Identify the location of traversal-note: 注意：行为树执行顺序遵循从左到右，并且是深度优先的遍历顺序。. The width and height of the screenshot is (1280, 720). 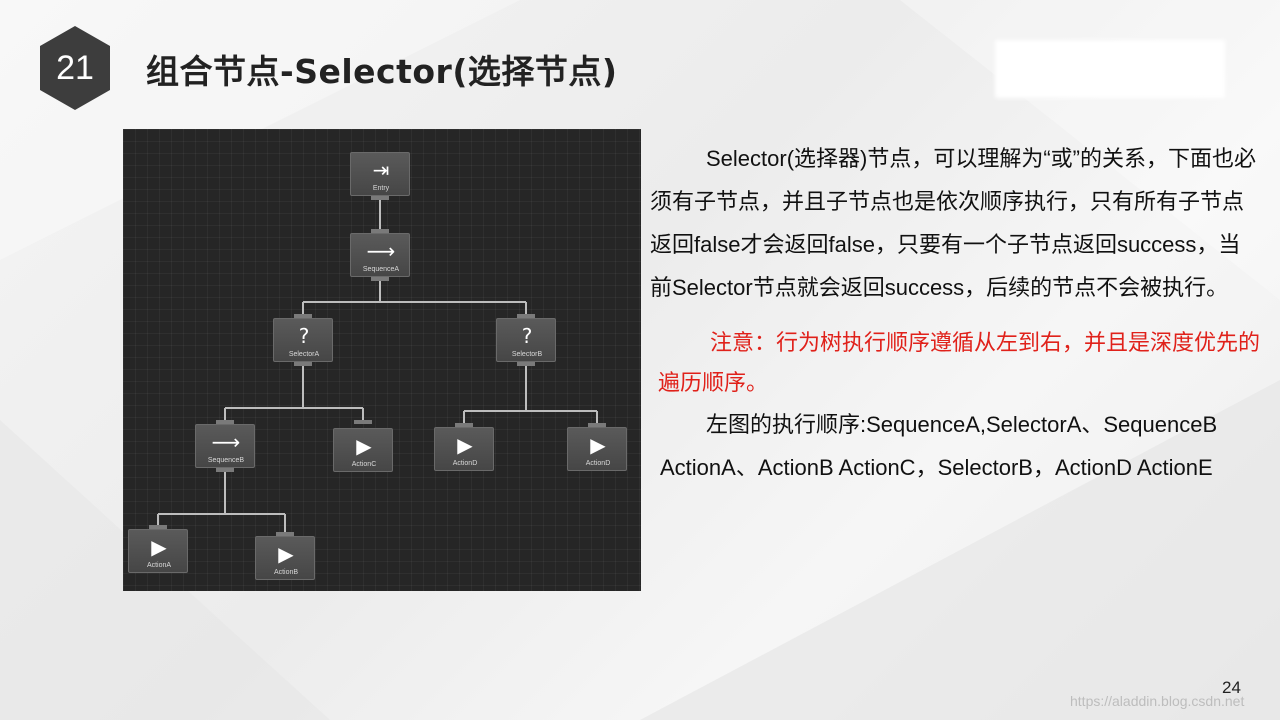
(959, 362).